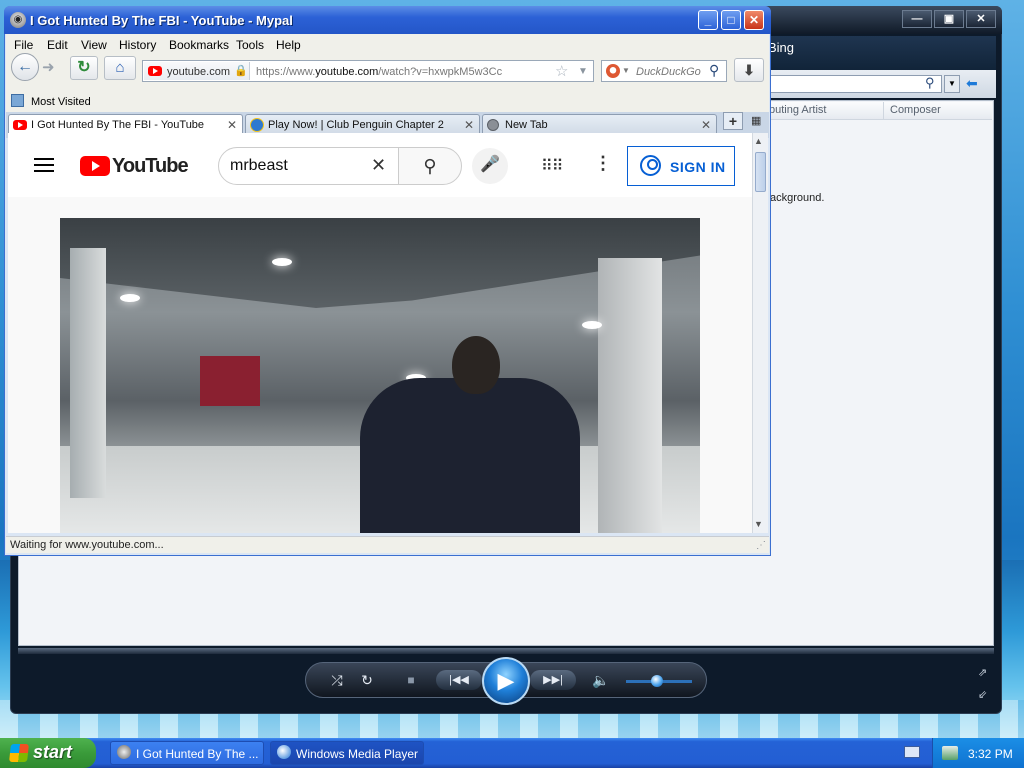 This screenshot has height=768, width=1024. Describe the element at coordinates (731, 20) in the screenshot. I see `maximize-button: □` at that location.